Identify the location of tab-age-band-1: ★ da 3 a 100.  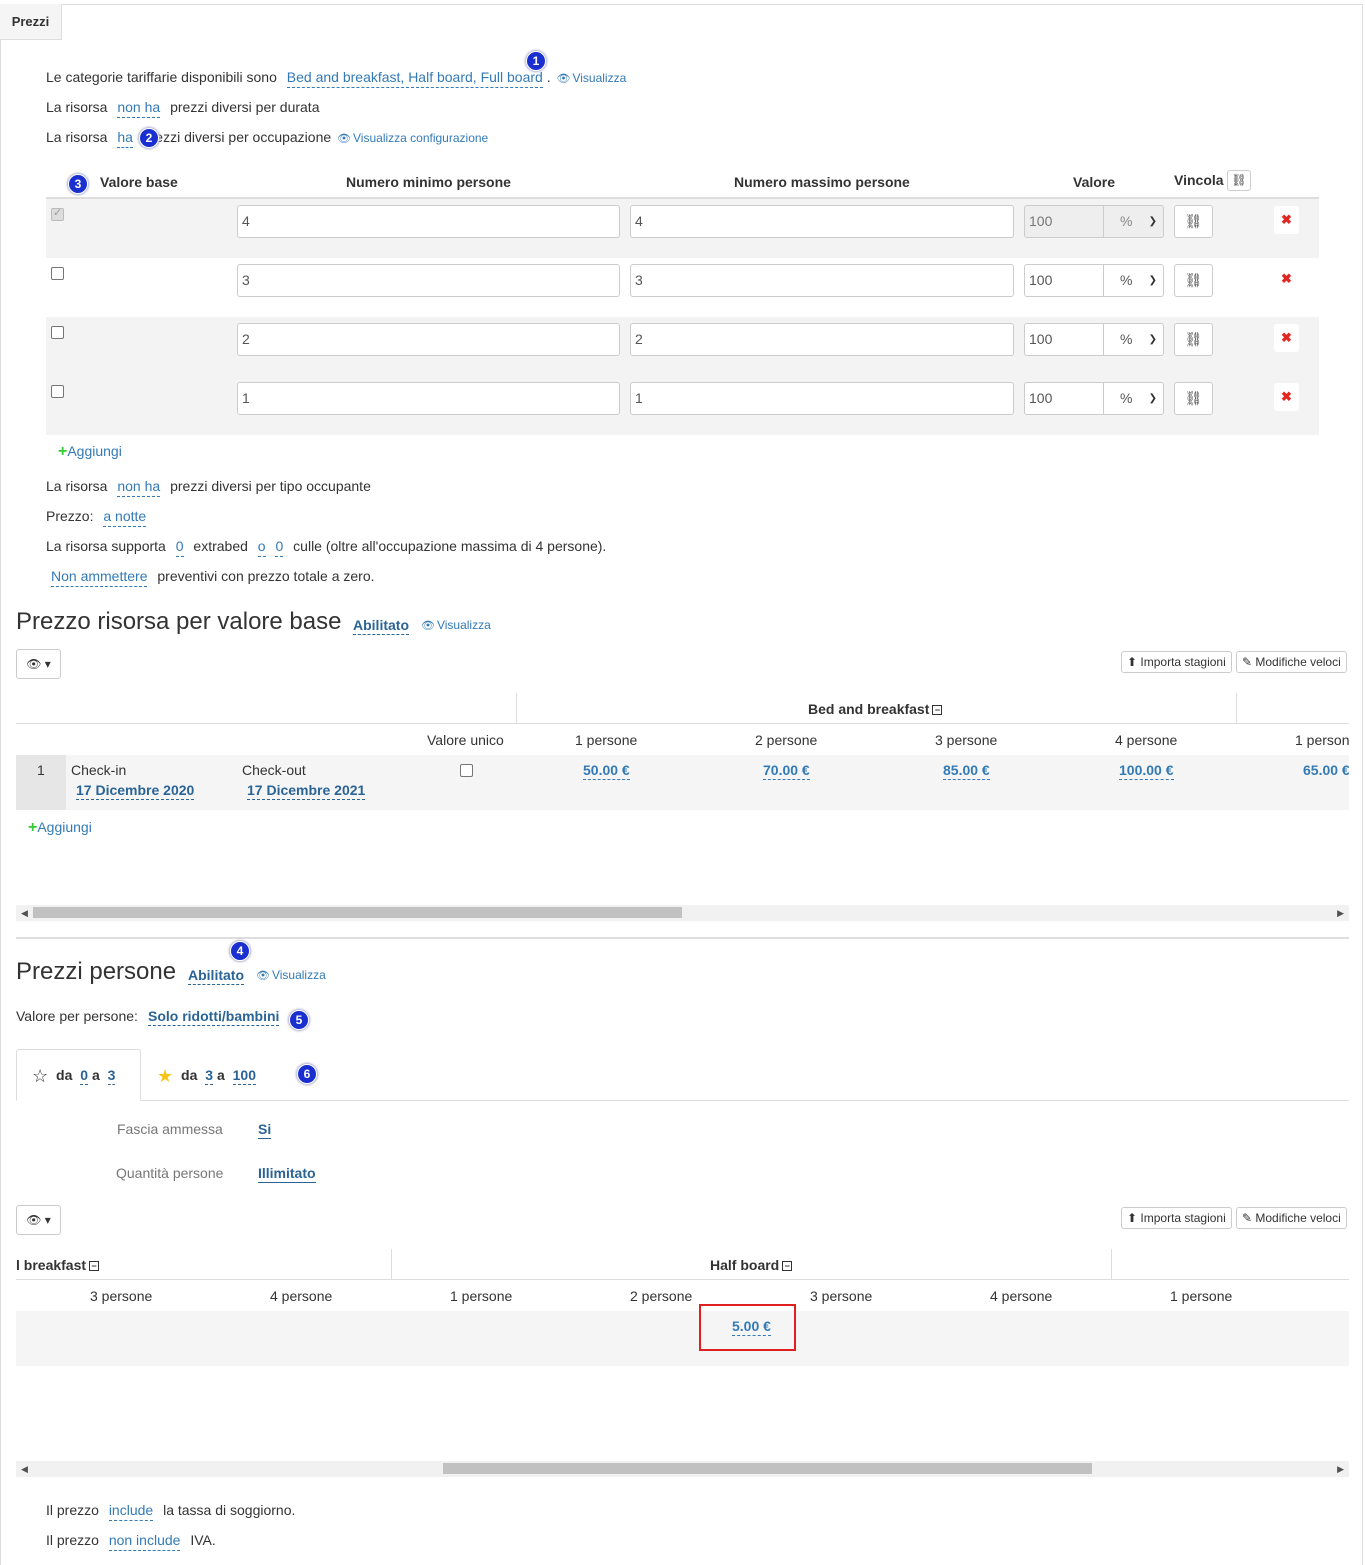
(206, 1076).